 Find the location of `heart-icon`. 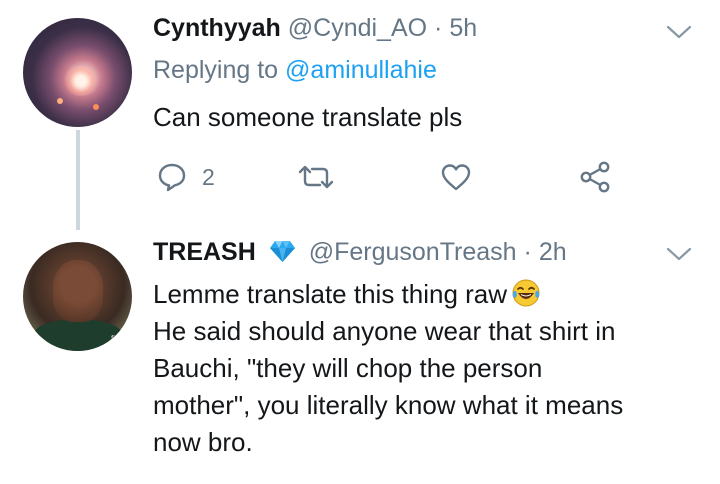

heart-icon is located at coordinates (456, 177).